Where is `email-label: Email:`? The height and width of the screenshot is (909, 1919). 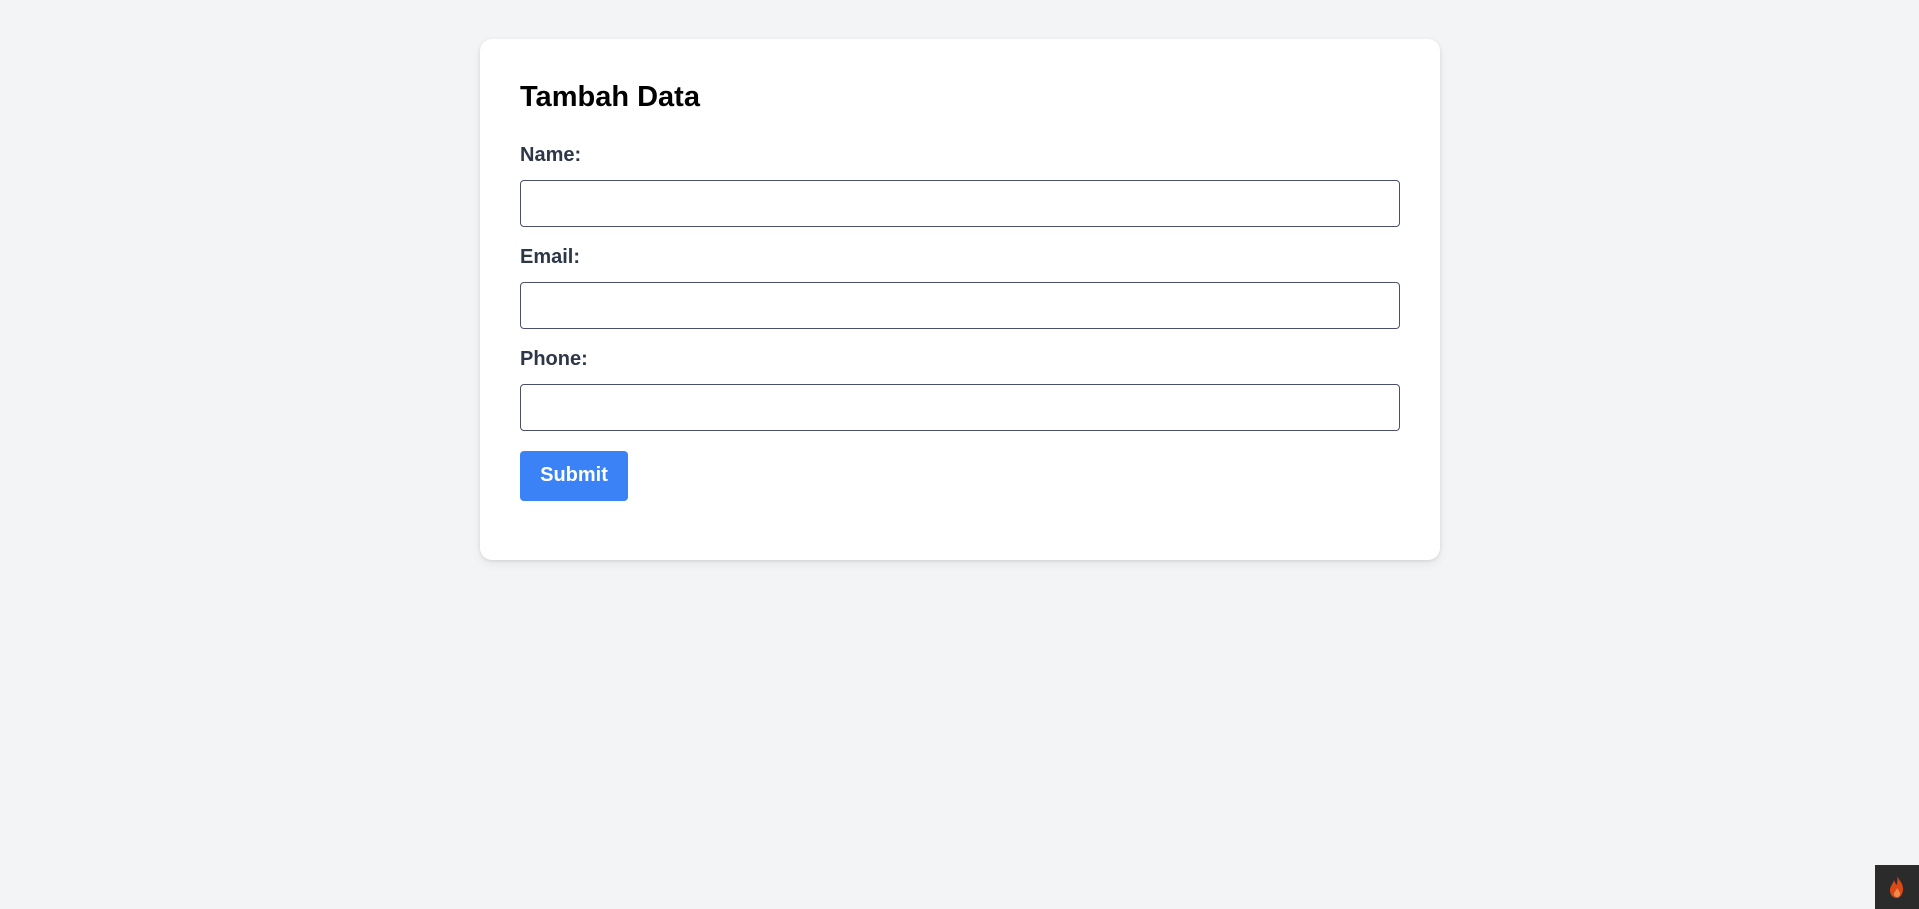
email-label: Email: is located at coordinates (550, 256).